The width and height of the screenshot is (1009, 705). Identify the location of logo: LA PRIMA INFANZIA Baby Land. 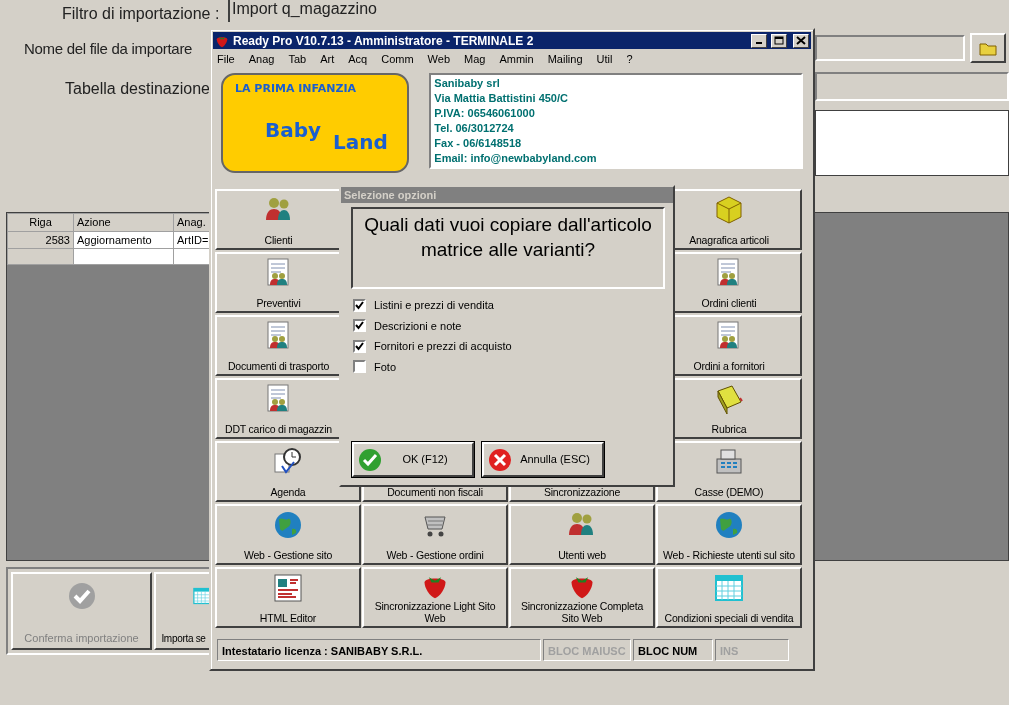
(315, 123).